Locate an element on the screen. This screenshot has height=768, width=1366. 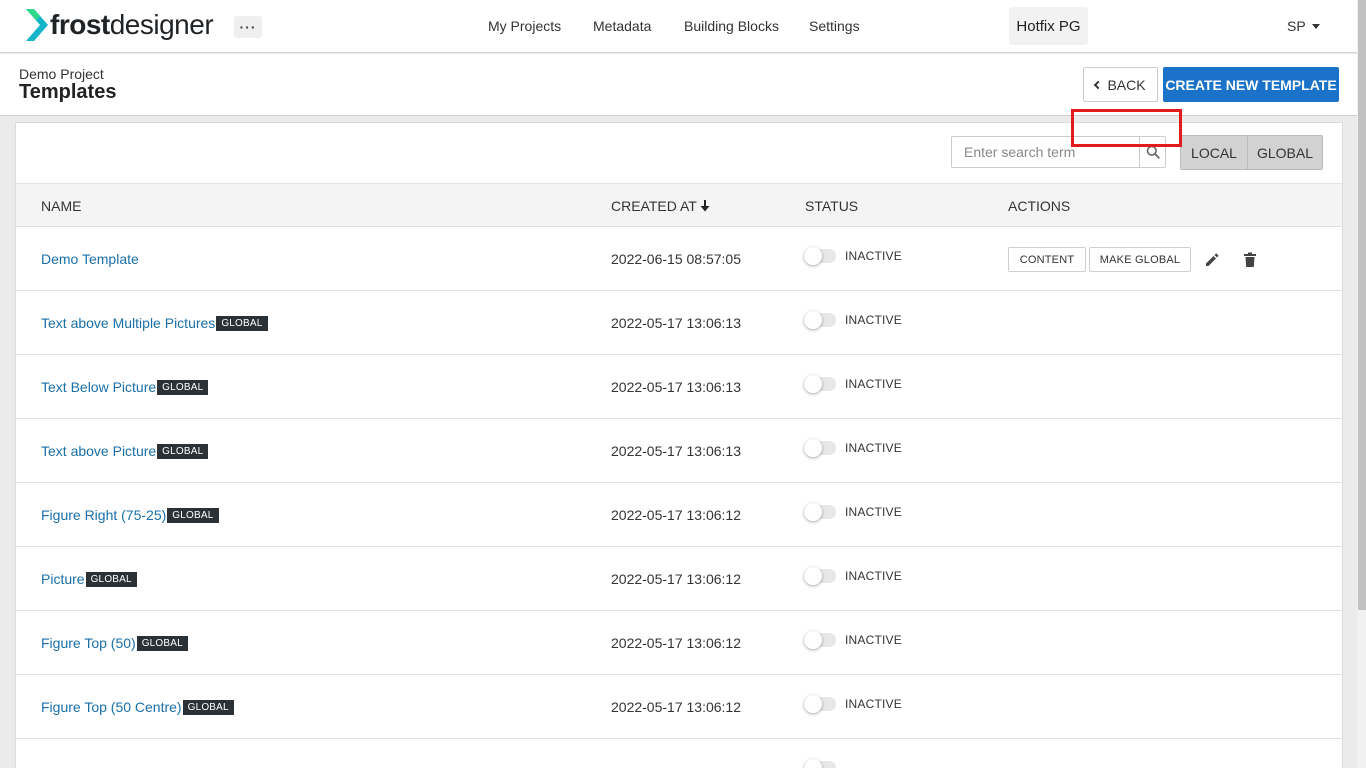
nav-item-my-projects: My Projects is located at coordinates (524, 26).